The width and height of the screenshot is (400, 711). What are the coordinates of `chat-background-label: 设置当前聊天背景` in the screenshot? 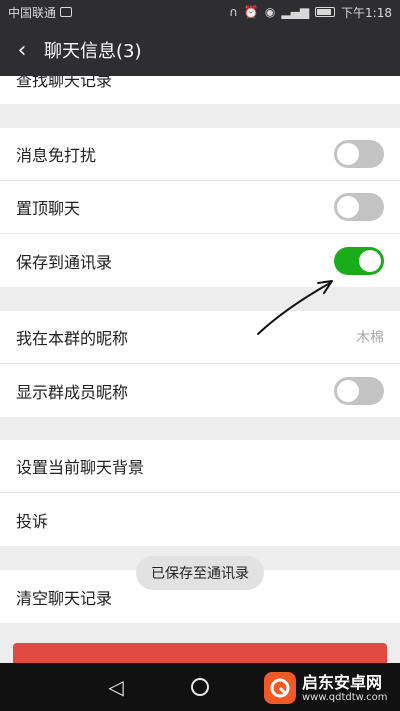 It's located at (80, 467).